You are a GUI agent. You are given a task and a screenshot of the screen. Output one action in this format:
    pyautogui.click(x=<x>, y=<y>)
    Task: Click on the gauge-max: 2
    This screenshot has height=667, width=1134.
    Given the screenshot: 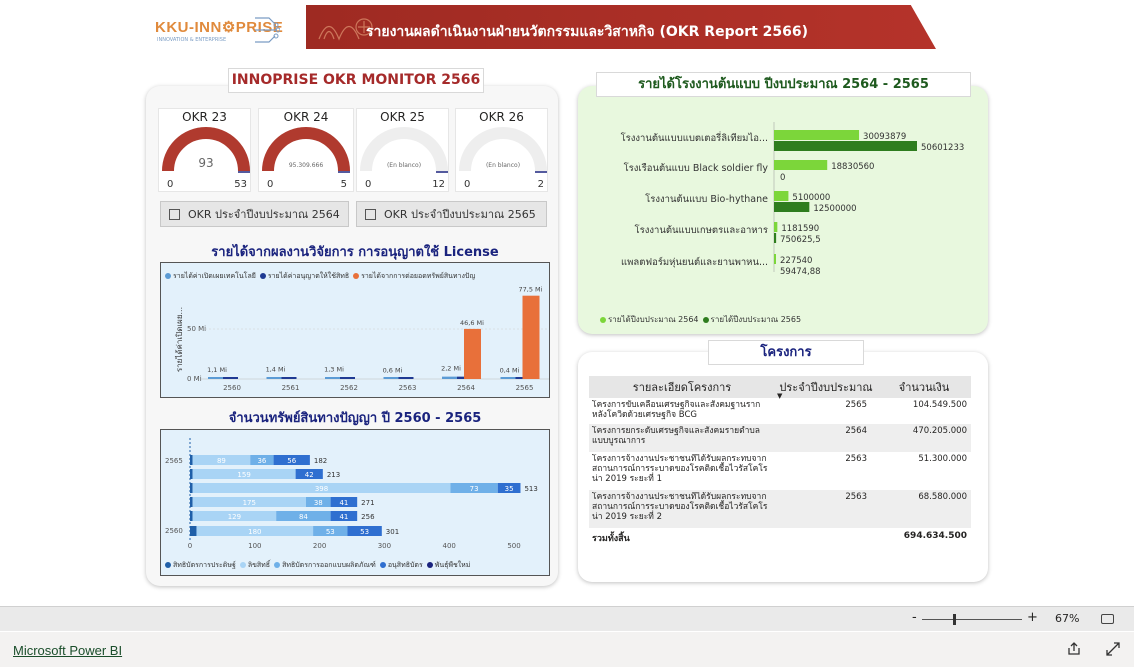 What is the action you would take?
    pyautogui.click(x=541, y=184)
    